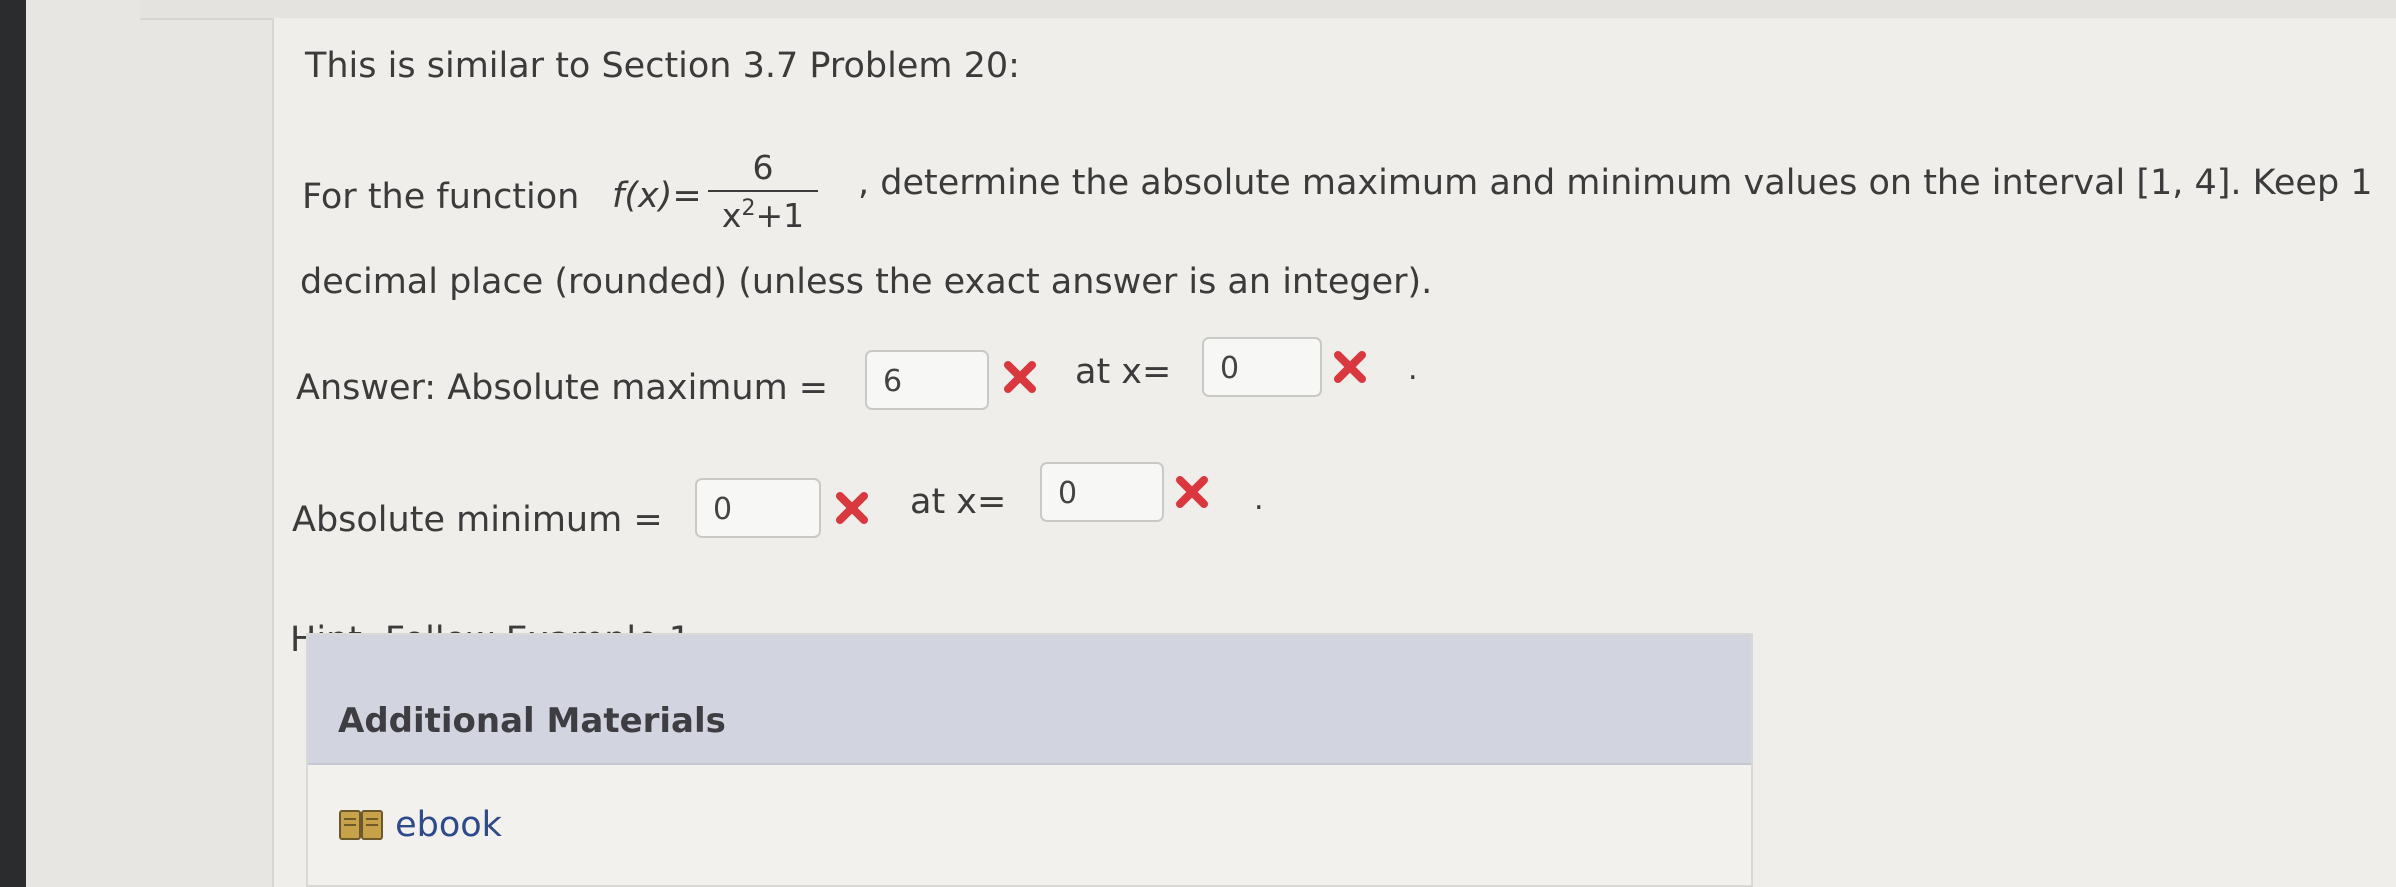 The image size is (2396, 887). I want to click on ebook-link: ebook, so click(448, 825).